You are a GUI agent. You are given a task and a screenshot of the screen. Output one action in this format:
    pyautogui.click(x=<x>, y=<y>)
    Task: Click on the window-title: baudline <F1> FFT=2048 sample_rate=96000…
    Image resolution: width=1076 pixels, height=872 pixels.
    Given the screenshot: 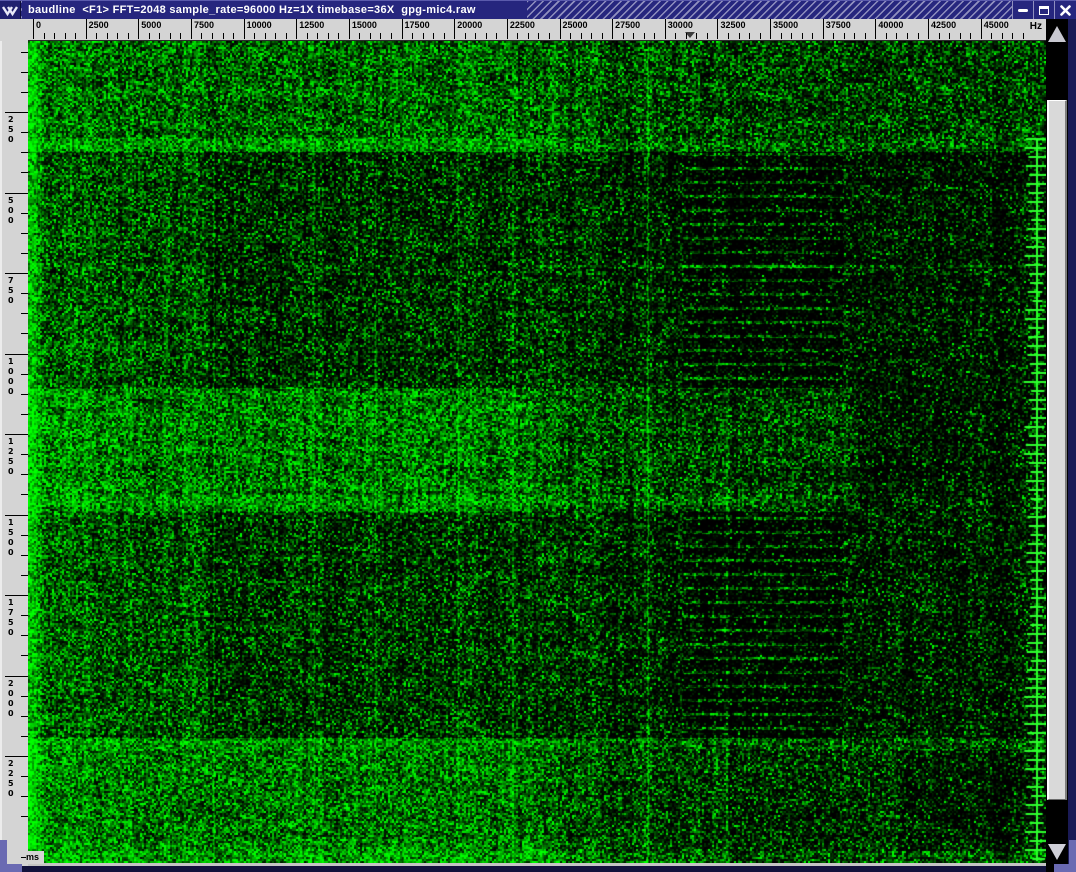 What is the action you would take?
    pyautogui.click(x=274, y=10)
    